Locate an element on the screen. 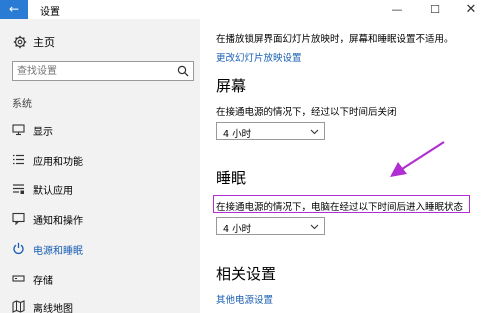 The image size is (500, 313). screen-heading: 屏幕 is located at coordinates (231, 86).